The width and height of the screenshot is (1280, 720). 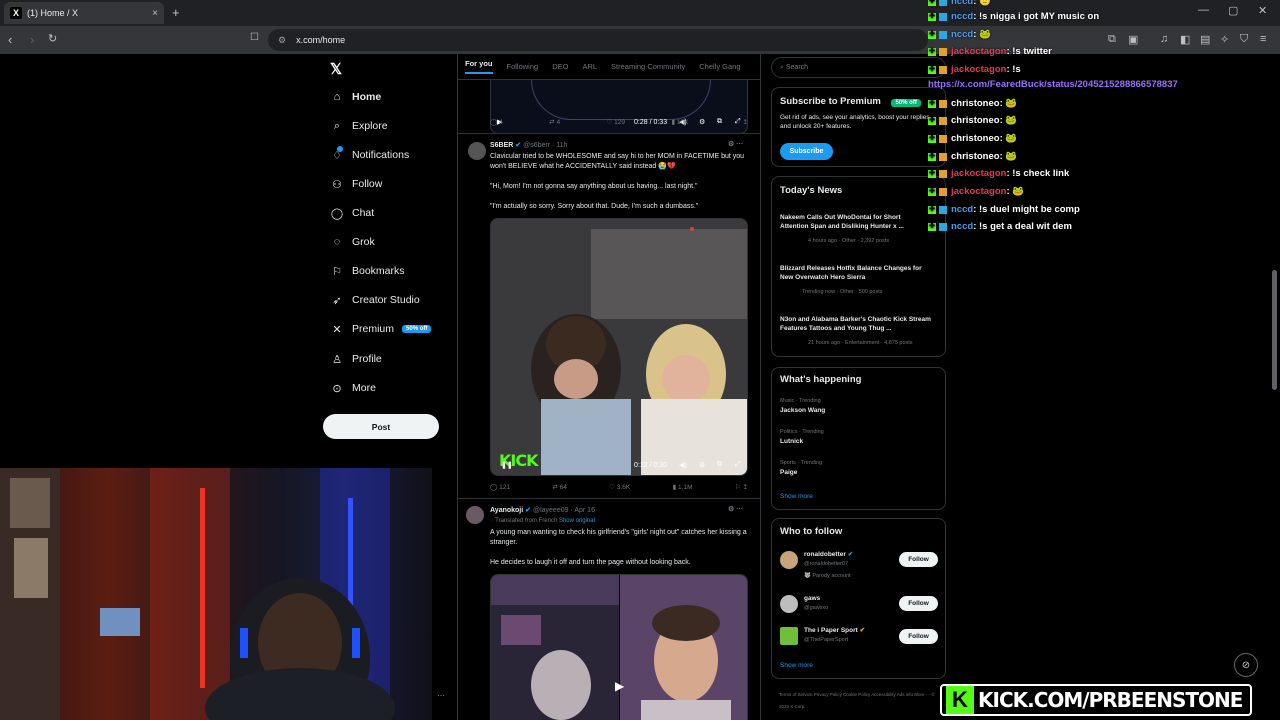 I want to click on tab-streaming-community: Streaming Community, so click(x=648, y=66).